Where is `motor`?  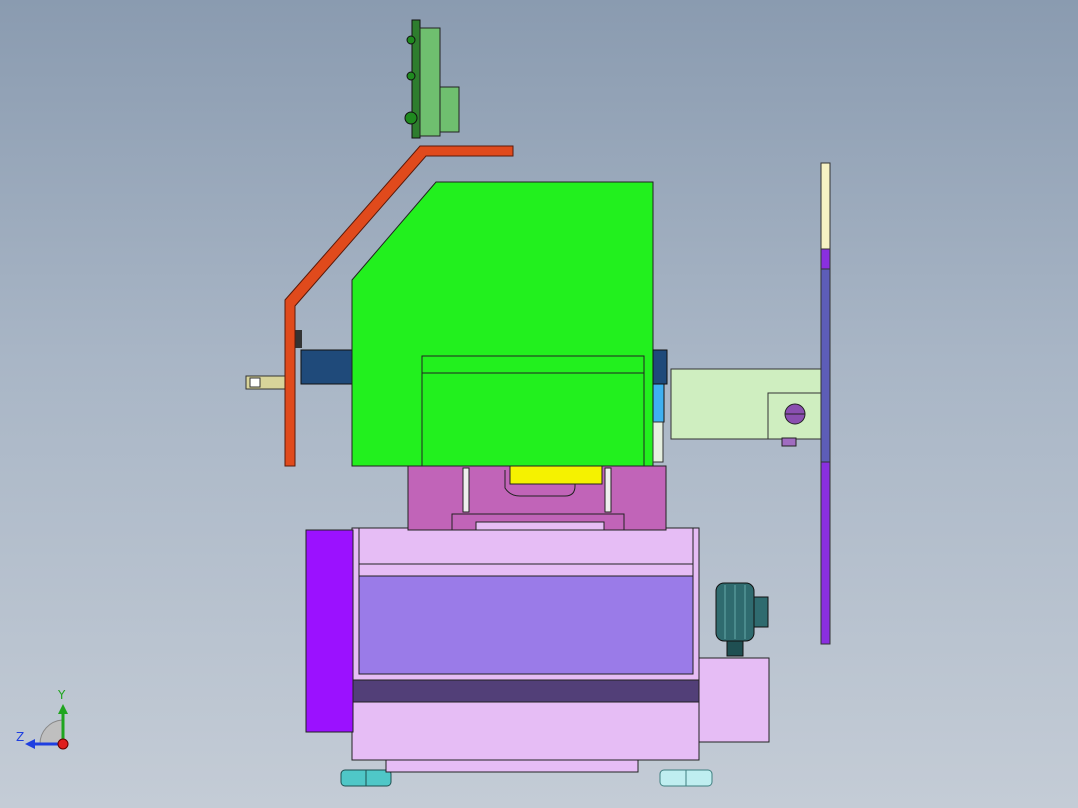 motor is located at coordinates (742, 619).